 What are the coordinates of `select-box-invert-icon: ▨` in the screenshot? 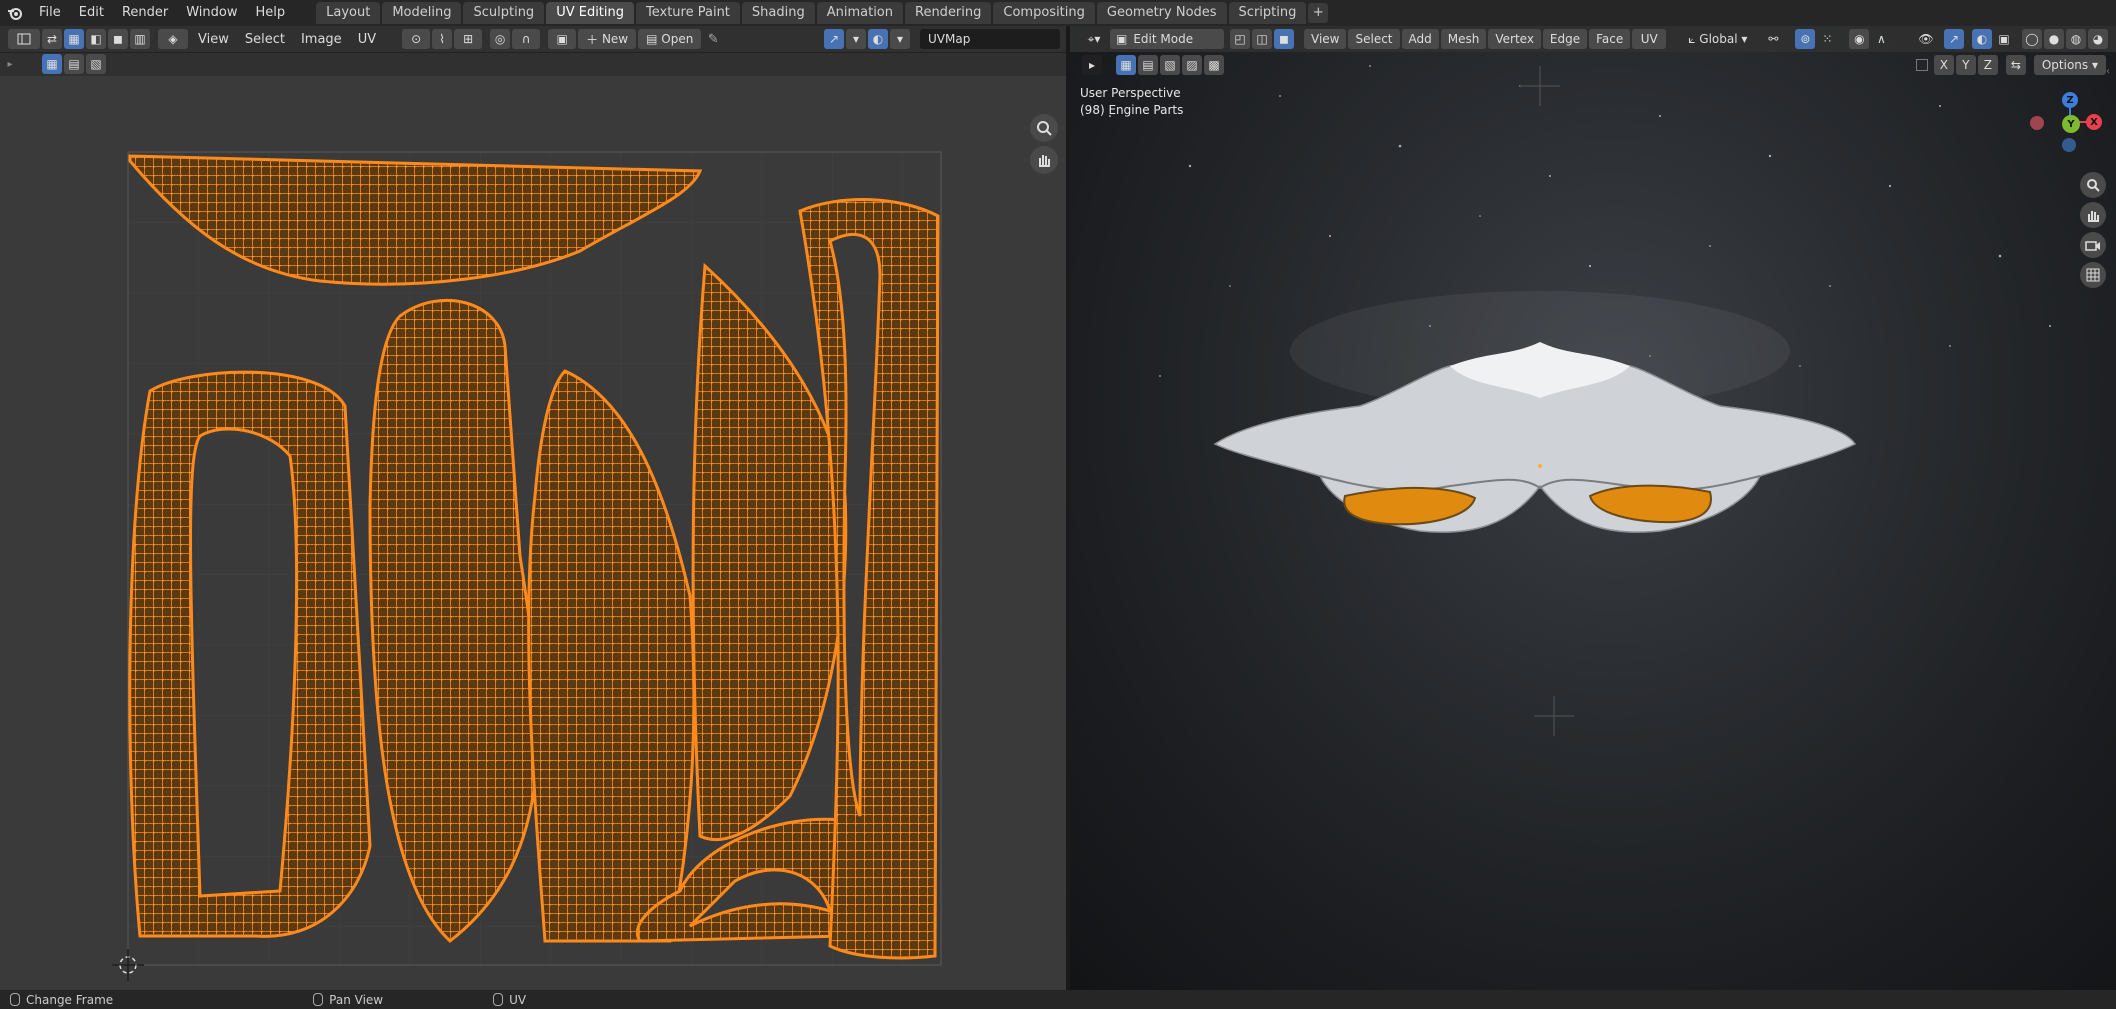 It's located at (1192, 65).